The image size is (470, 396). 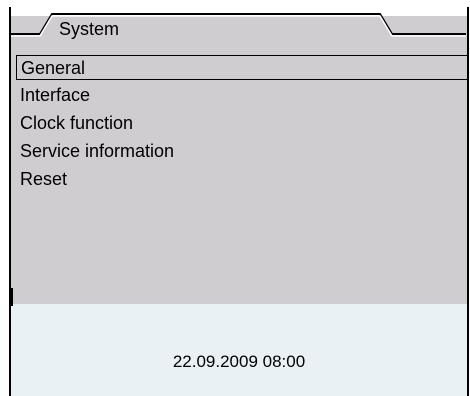 What do you see at coordinates (242, 179) in the screenshot?
I see `menu-item-reset: Reset` at bounding box center [242, 179].